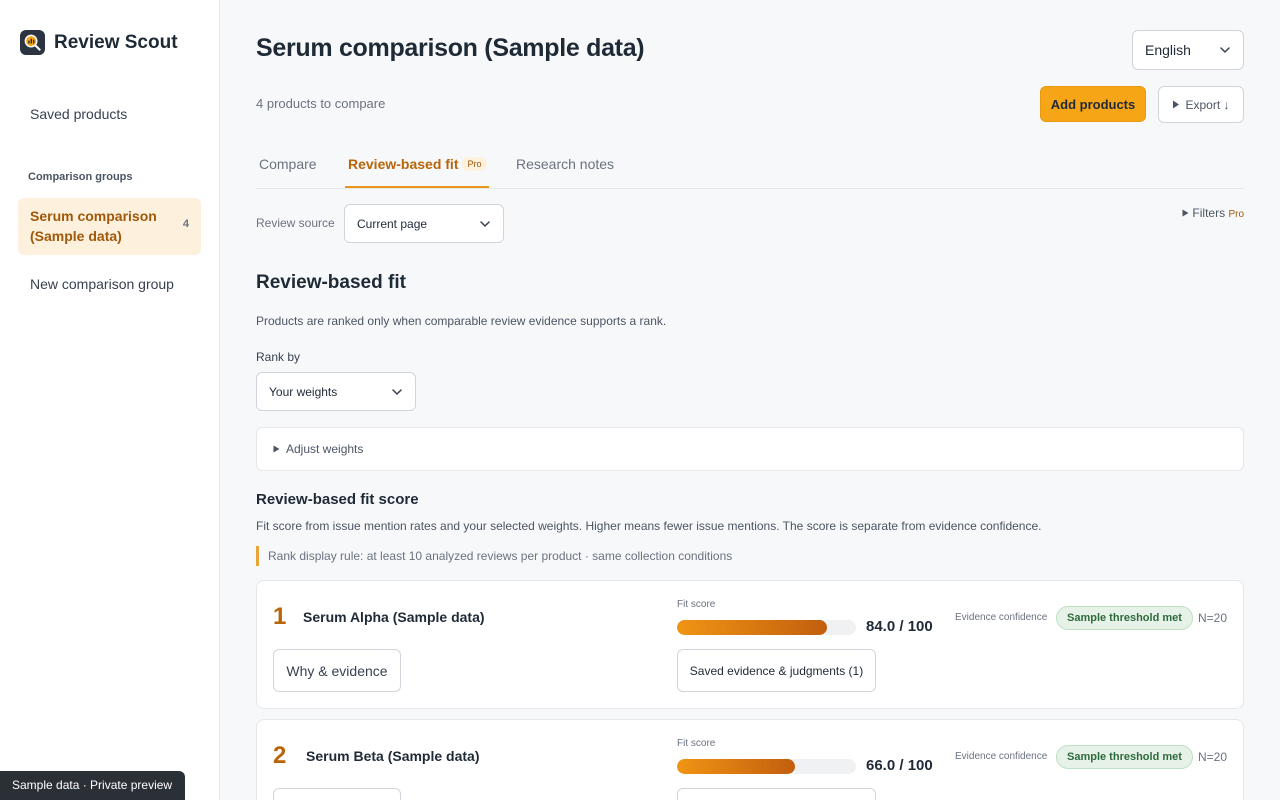  I want to click on section-title: Review-based fit, so click(331, 282).